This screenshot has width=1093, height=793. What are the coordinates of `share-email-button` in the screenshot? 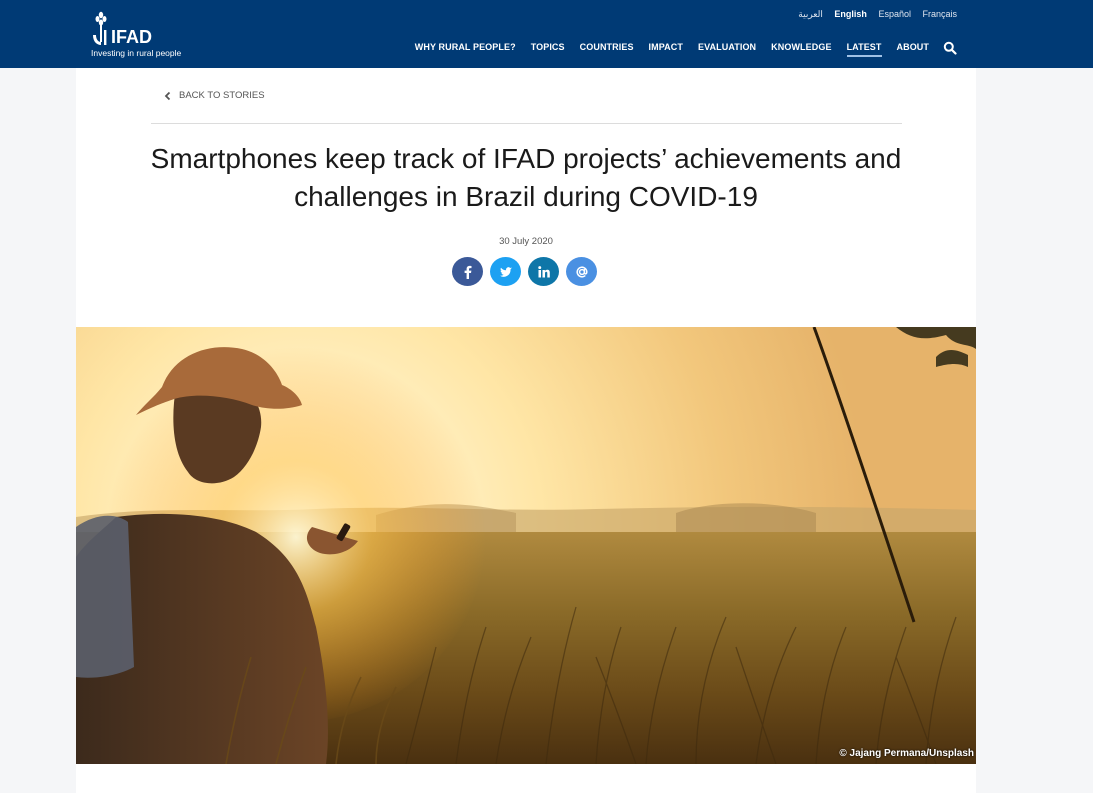 It's located at (581, 271).